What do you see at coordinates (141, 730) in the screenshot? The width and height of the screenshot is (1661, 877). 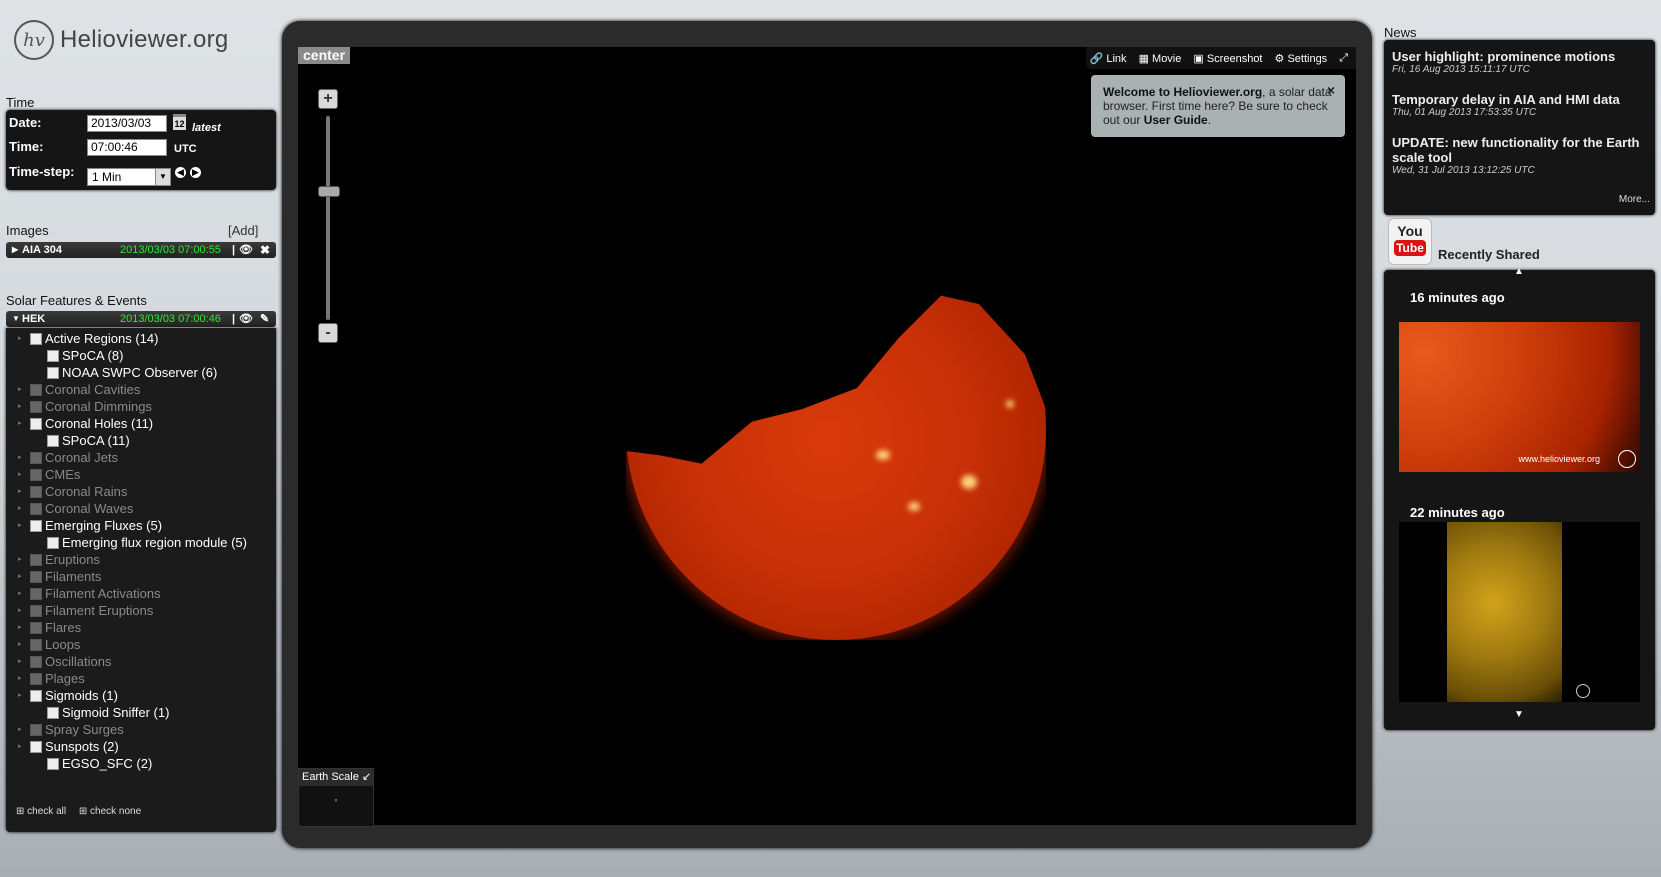 I see `feature-tree-item: ▸ Spray Surges` at bounding box center [141, 730].